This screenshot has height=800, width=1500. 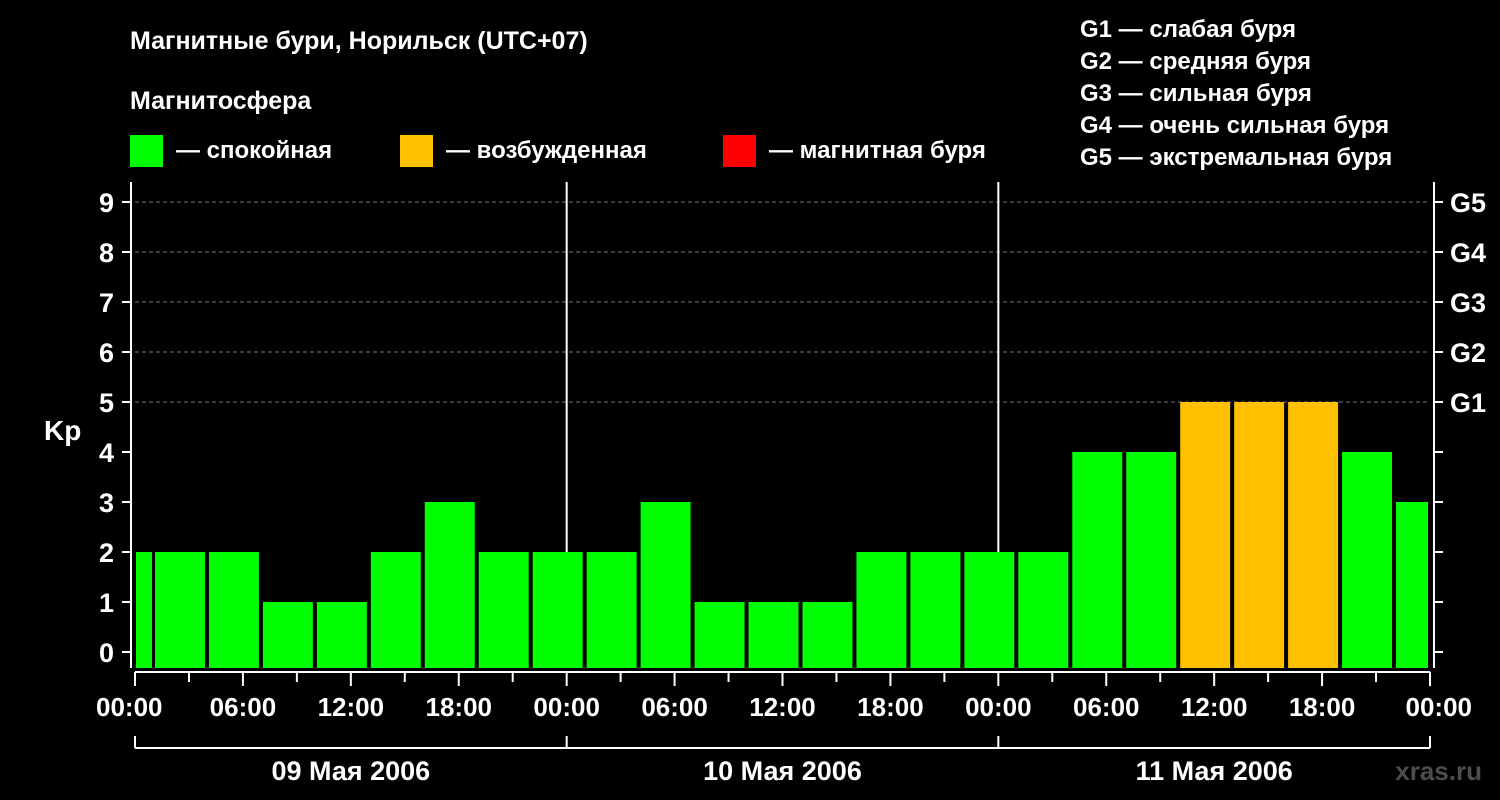 I want to click on y-tick-label-3: 3, so click(x=106, y=503).